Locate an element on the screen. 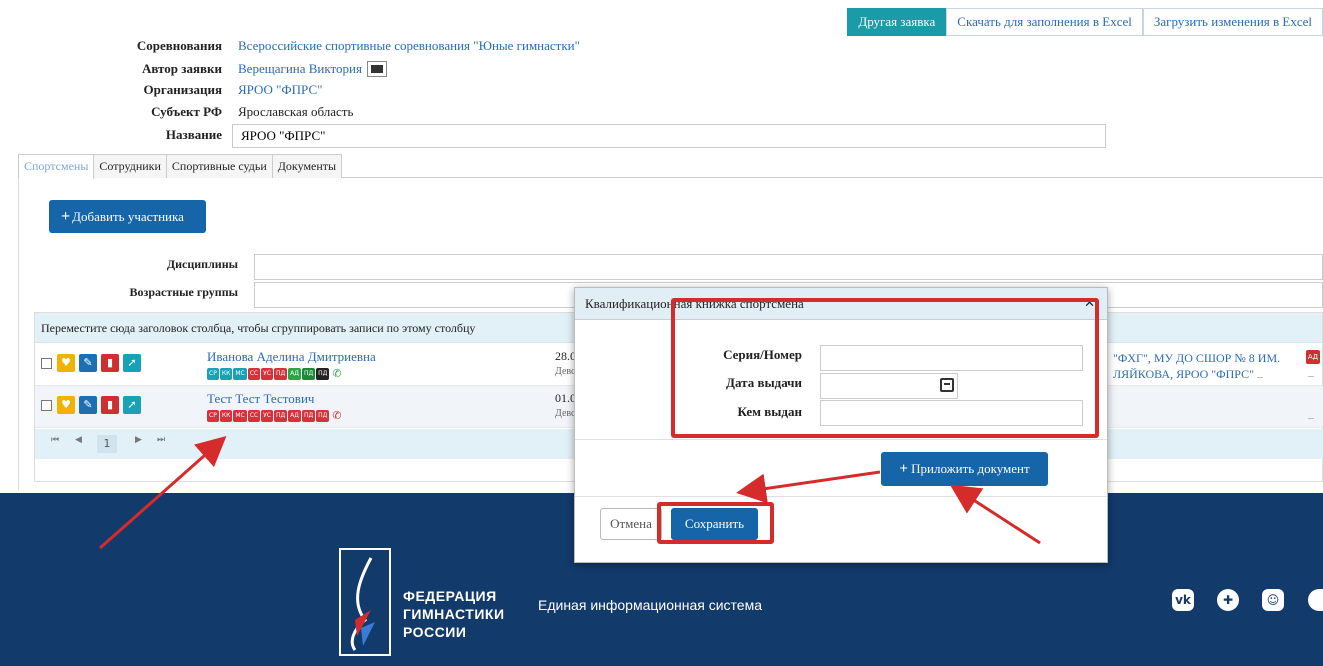 The height and width of the screenshot is (666, 1323). social-icon is located at coordinates (1315, 600).